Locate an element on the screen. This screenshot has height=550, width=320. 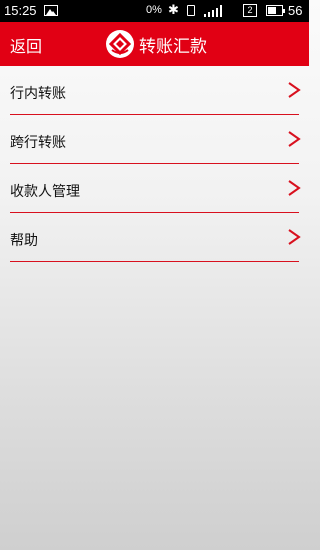
status-time: 15:25 is located at coordinates (20, 10).